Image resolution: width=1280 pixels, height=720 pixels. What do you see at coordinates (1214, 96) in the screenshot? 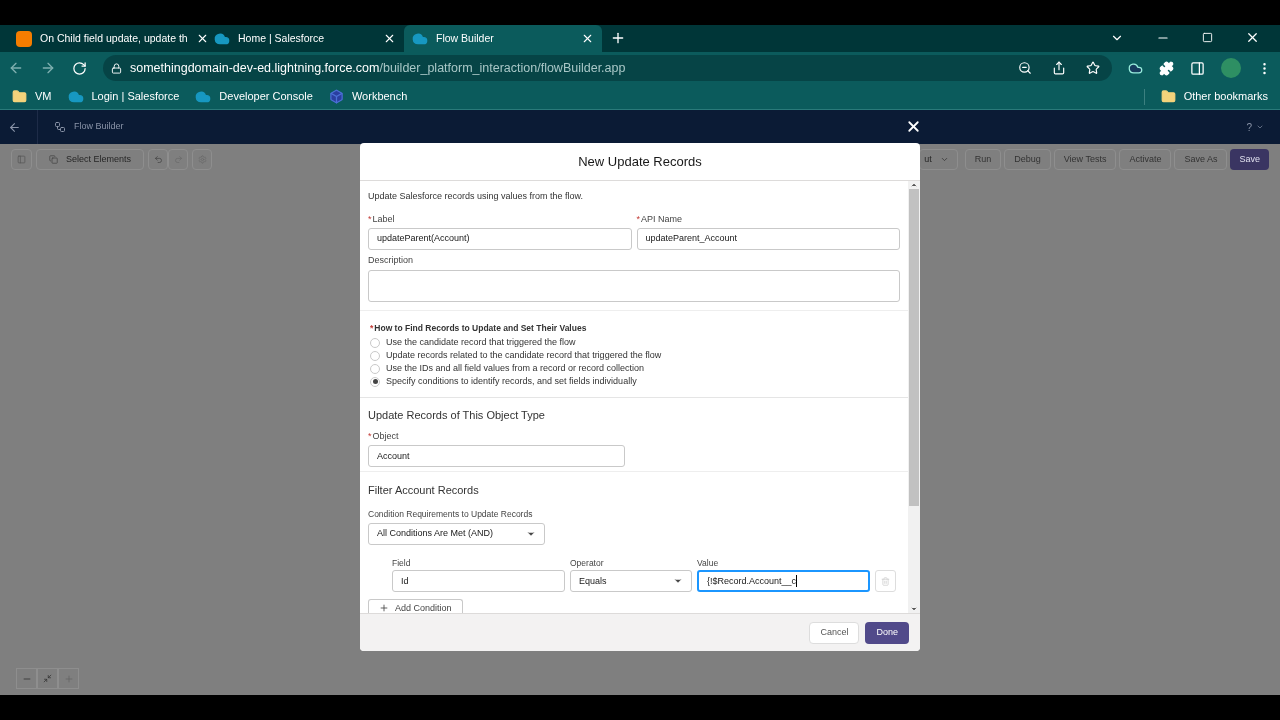
I see `bookmark: Other bookmarks` at bounding box center [1214, 96].